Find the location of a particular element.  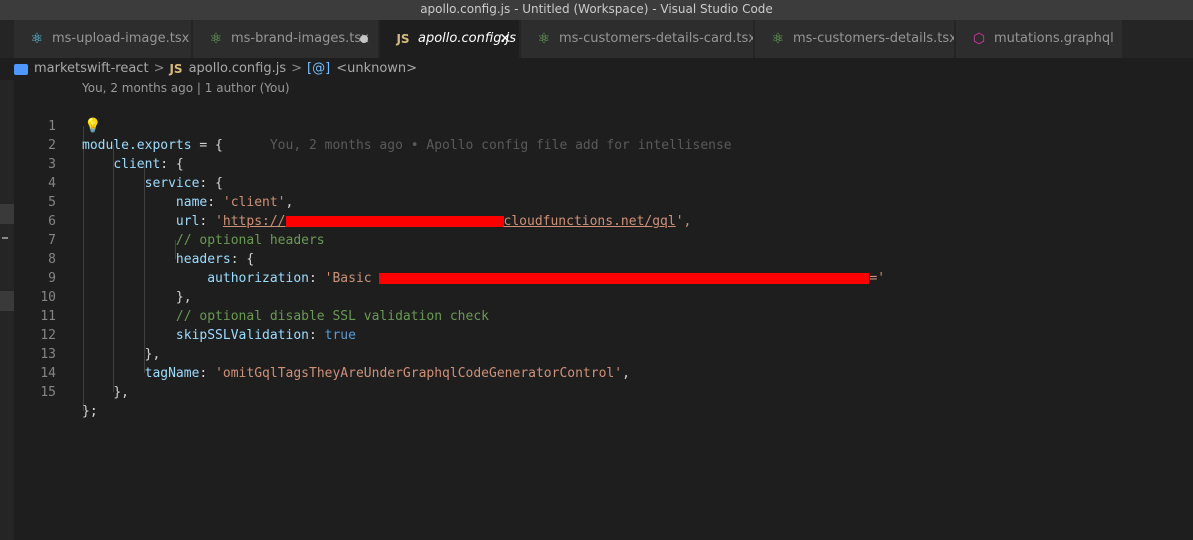

tab-mutations-graphql: ⬡ mutations.graphql is located at coordinates (1039, 39).